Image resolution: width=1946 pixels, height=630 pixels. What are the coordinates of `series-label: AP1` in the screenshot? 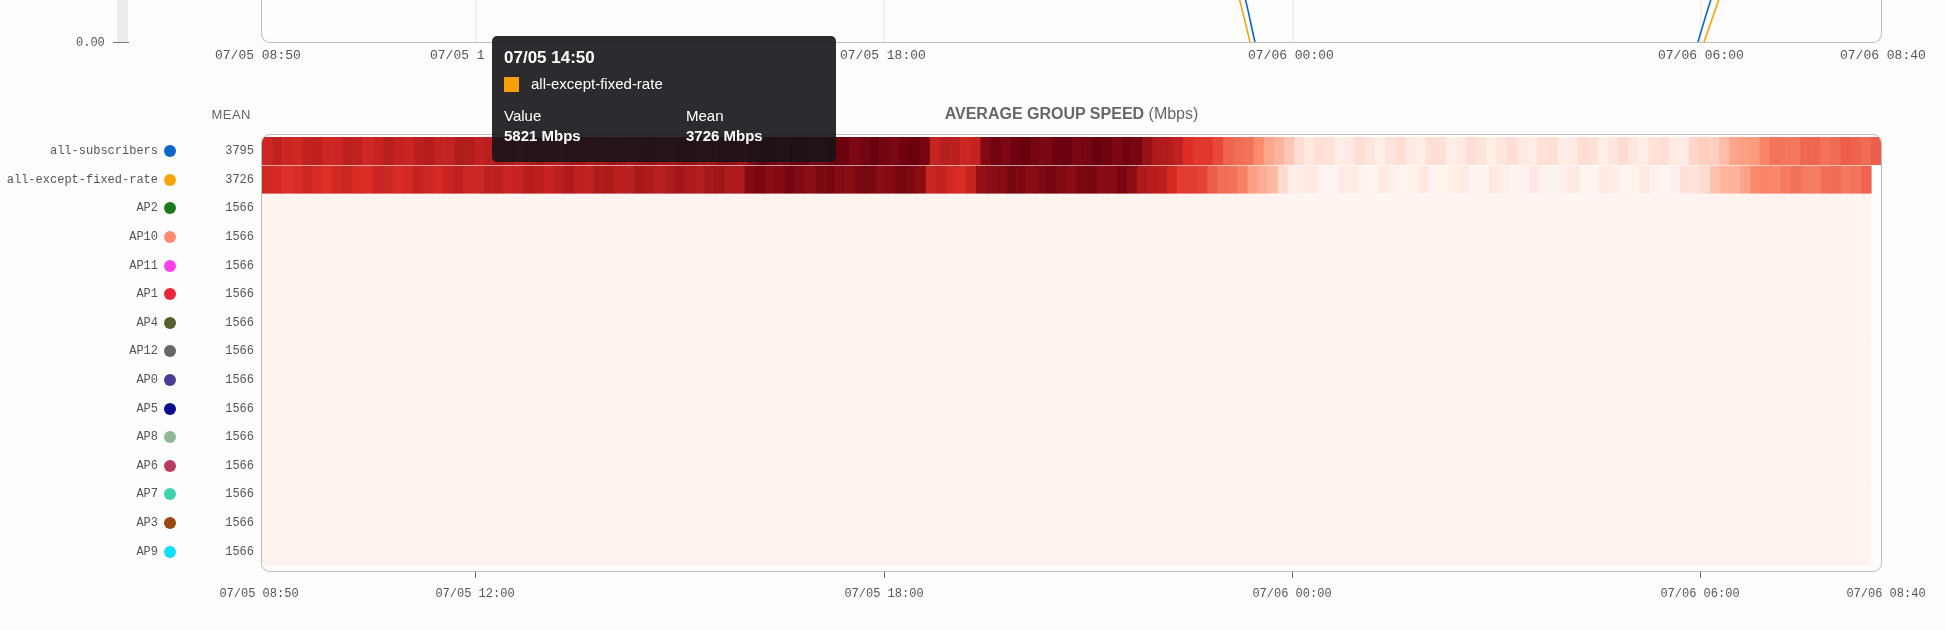 It's located at (147, 294).